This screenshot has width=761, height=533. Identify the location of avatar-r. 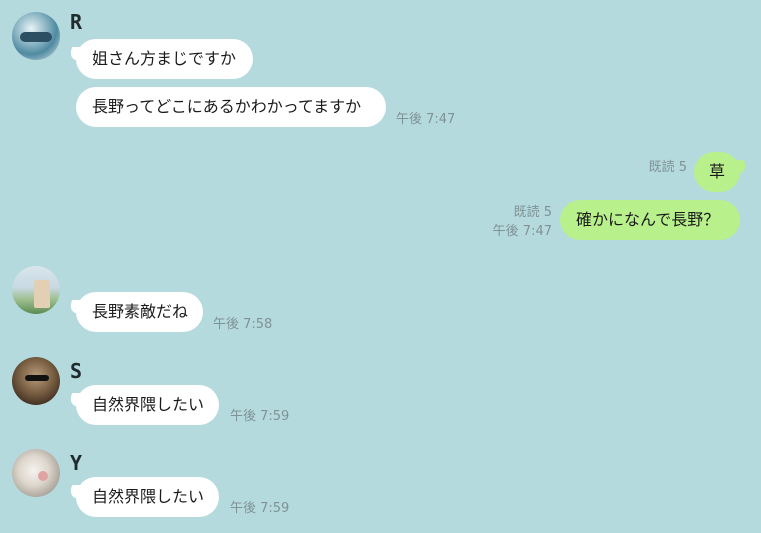
(36, 36).